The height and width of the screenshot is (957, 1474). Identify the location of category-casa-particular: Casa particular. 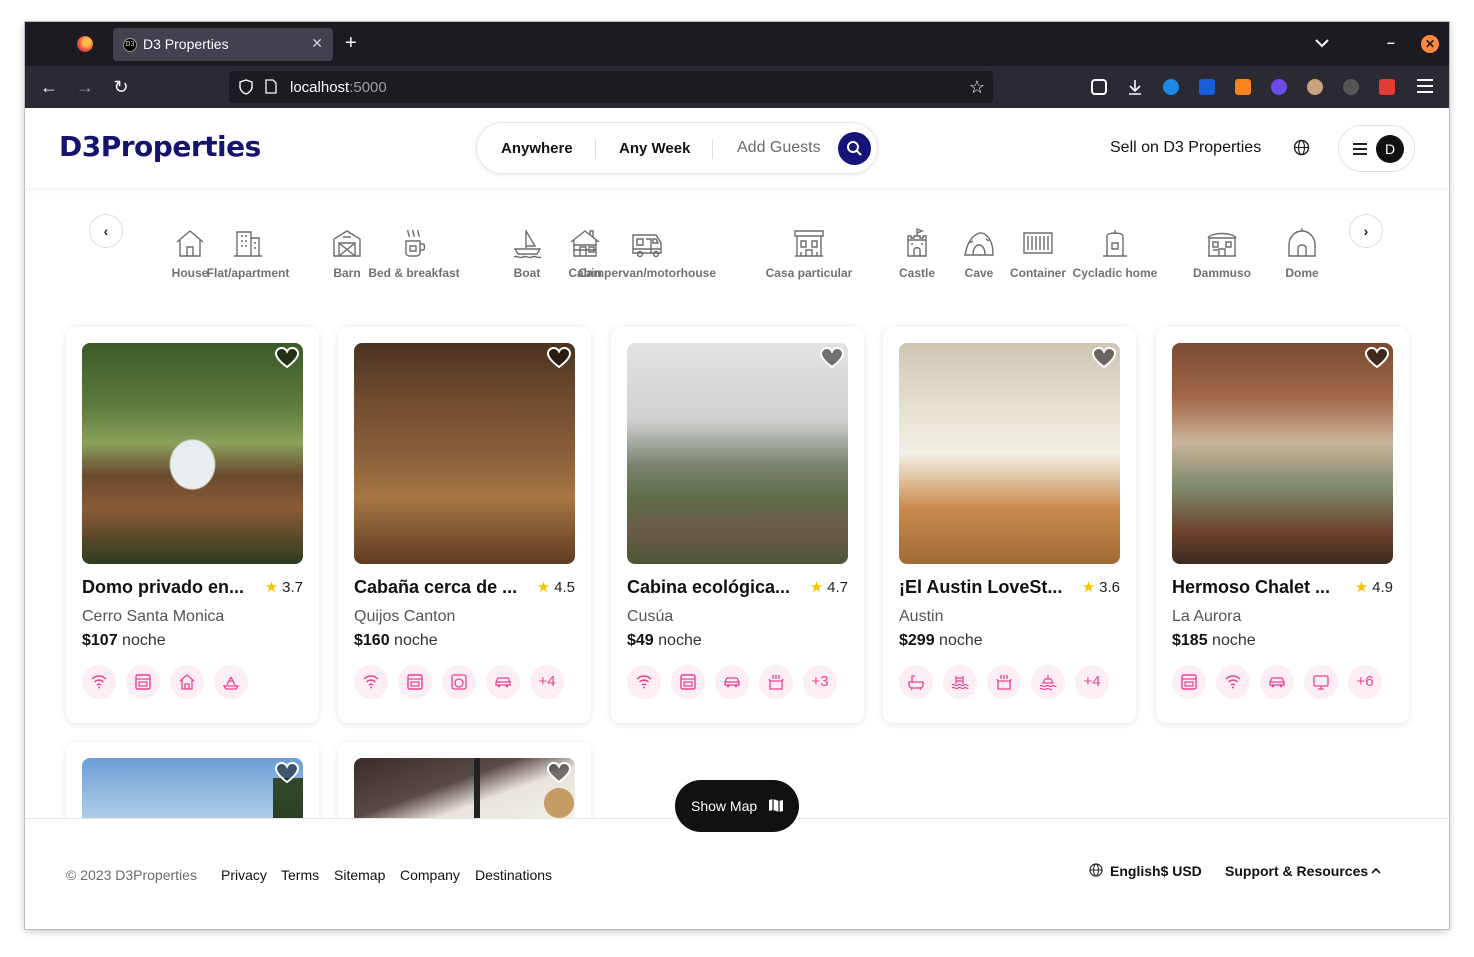
(809, 253).